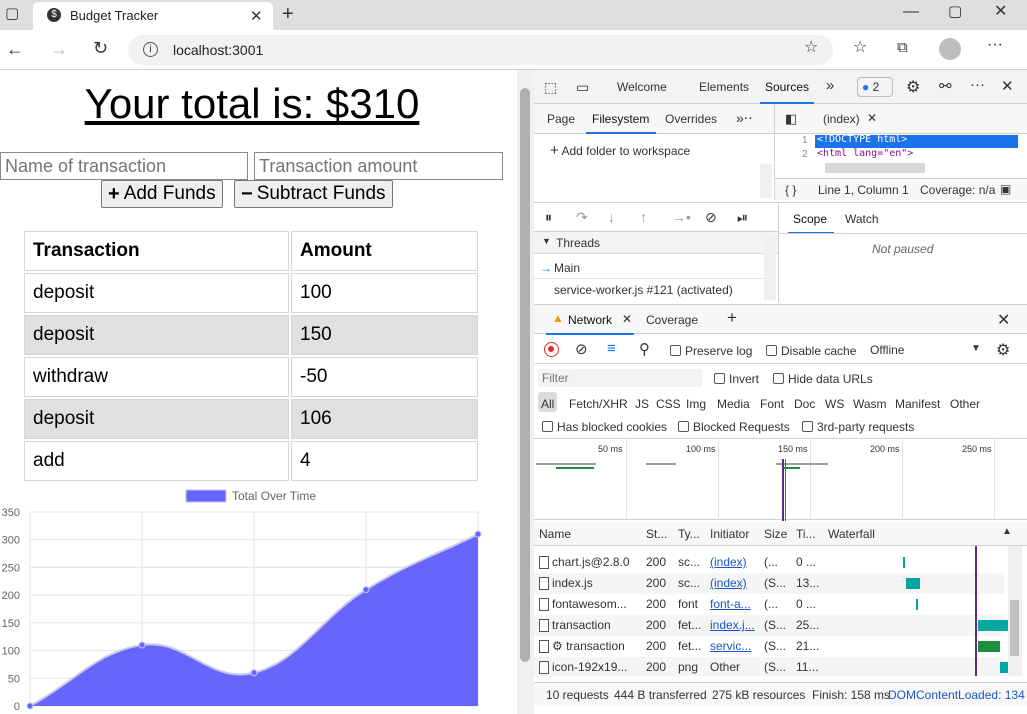 The image size is (1027, 714). What do you see at coordinates (732, 318) in the screenshot?
I see `add-drawer-tab-icon: +` at bounding box center [732, 318].